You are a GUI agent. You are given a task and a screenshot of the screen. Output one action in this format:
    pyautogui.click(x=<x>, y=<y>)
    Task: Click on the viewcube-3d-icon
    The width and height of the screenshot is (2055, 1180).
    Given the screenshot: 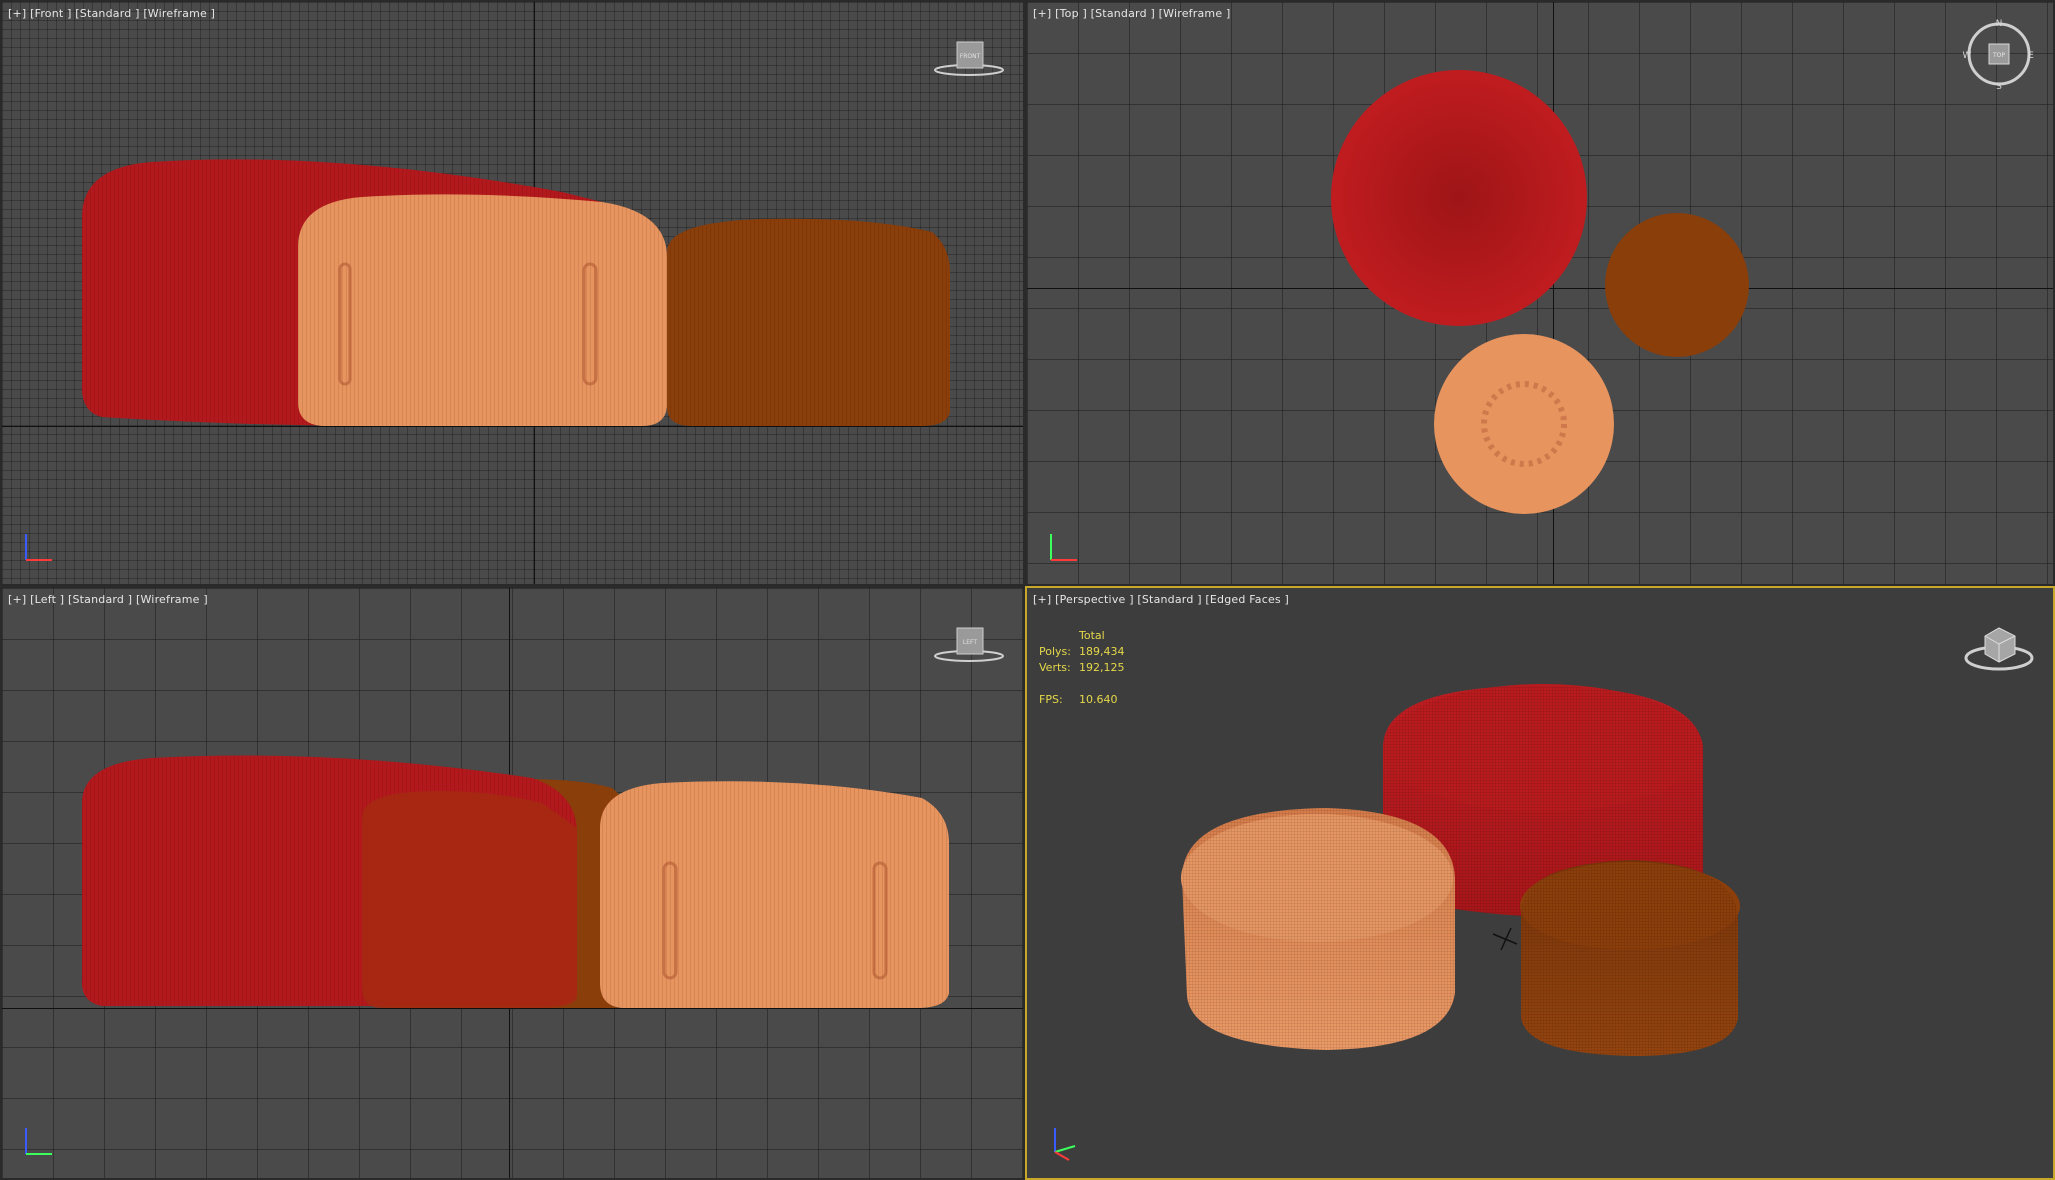 What is the action you would take?
    pyautogui.click(x=1999, y=648)
    